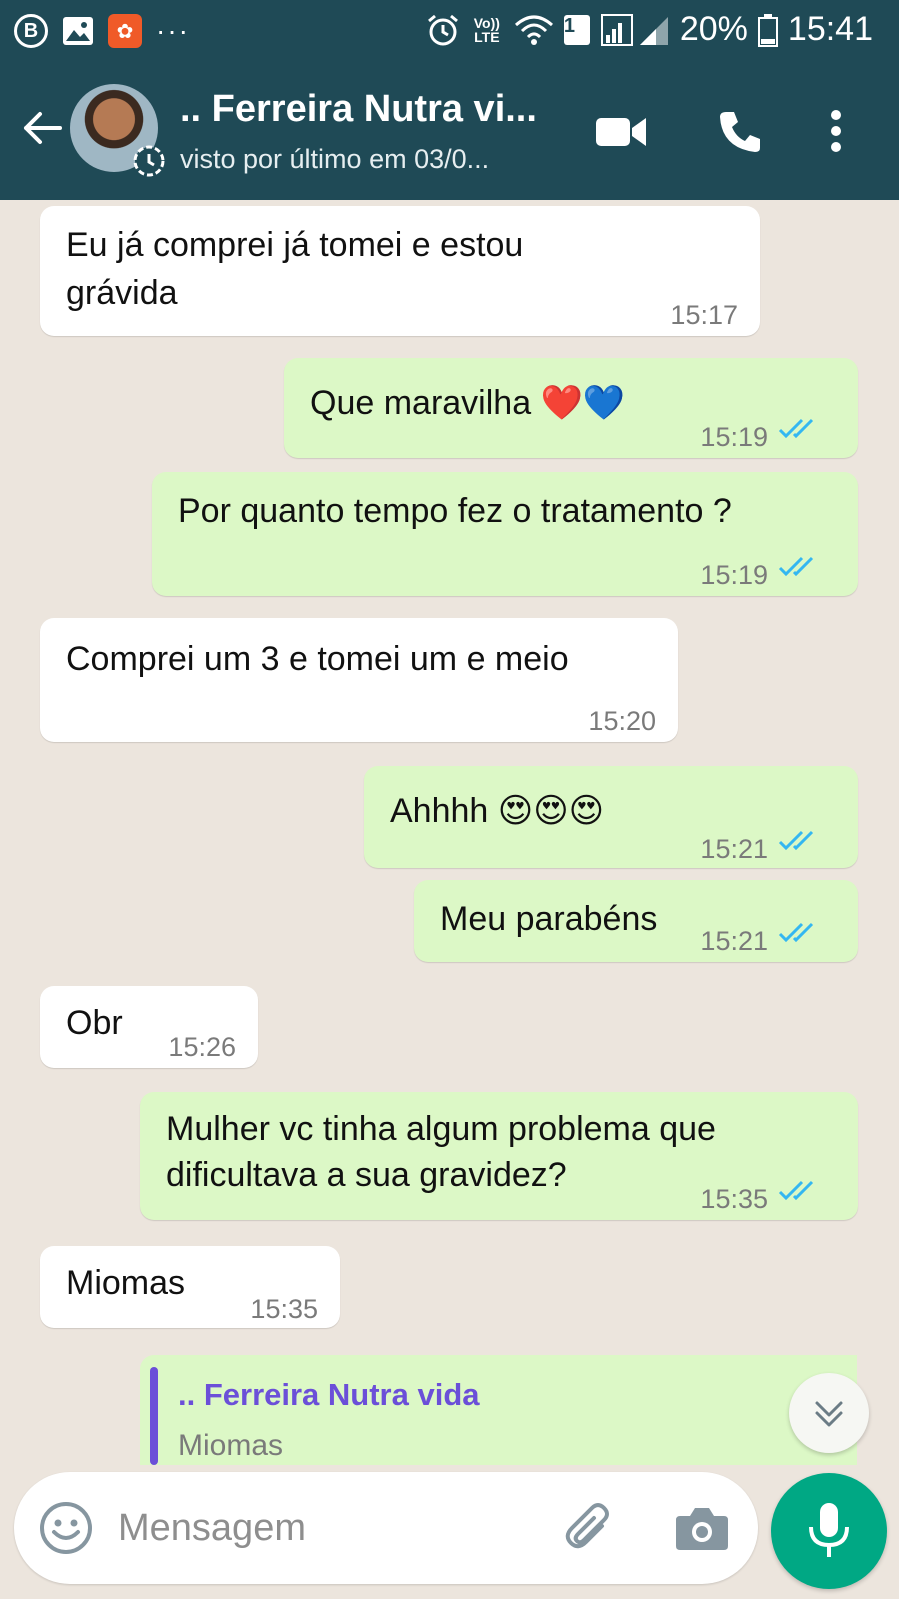 The image size is (899, 1599). Describe the element at coordinates (486, 29) in the screenshot. I see `volte-indicator: Vo)) LTE` at that location.